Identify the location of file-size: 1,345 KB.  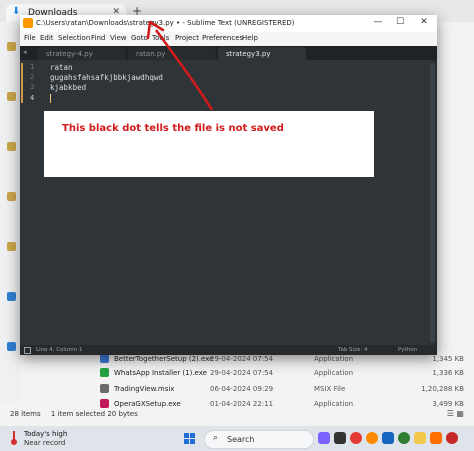
(448, 359).